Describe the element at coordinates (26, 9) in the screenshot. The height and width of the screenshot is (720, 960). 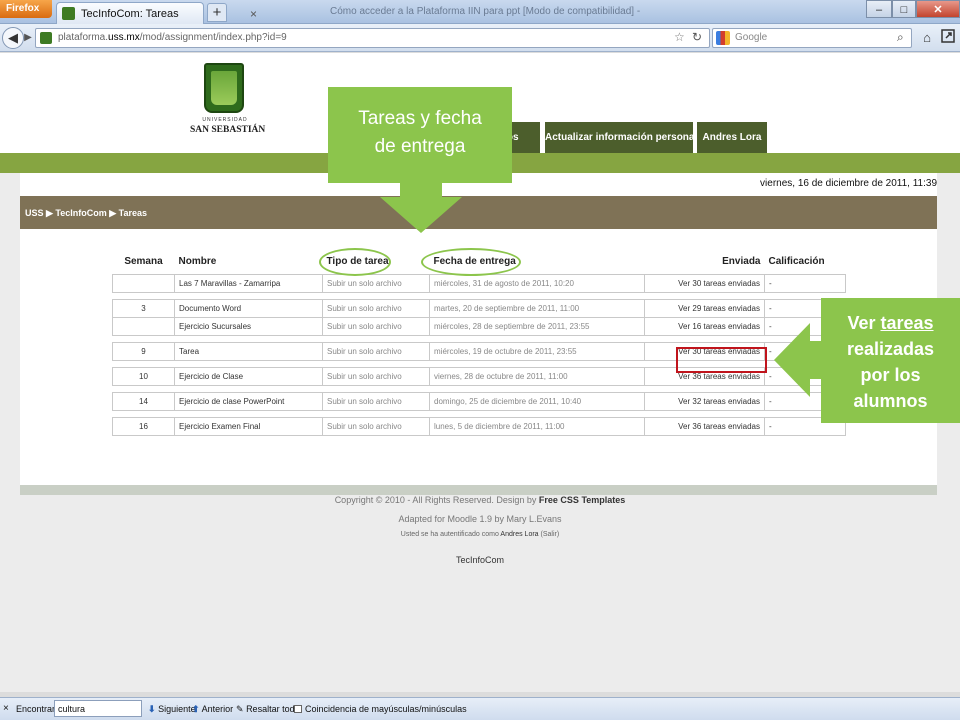
I see `firefox-menu-button: Firefox` at that location.